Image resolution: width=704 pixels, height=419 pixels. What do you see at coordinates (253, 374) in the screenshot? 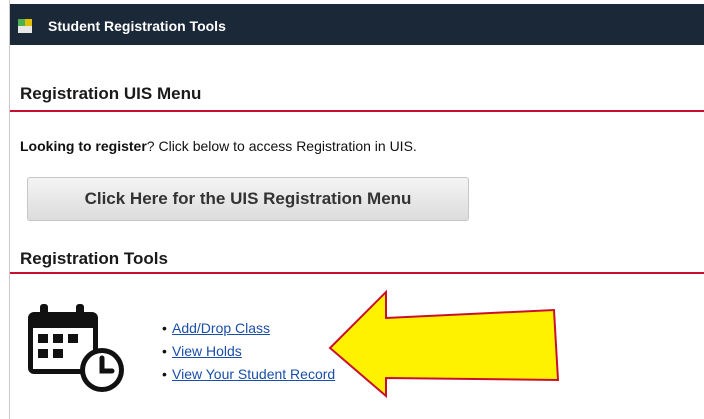
I see `view-student-record-link: View Your Student Record` at bounding box center [253, 374].